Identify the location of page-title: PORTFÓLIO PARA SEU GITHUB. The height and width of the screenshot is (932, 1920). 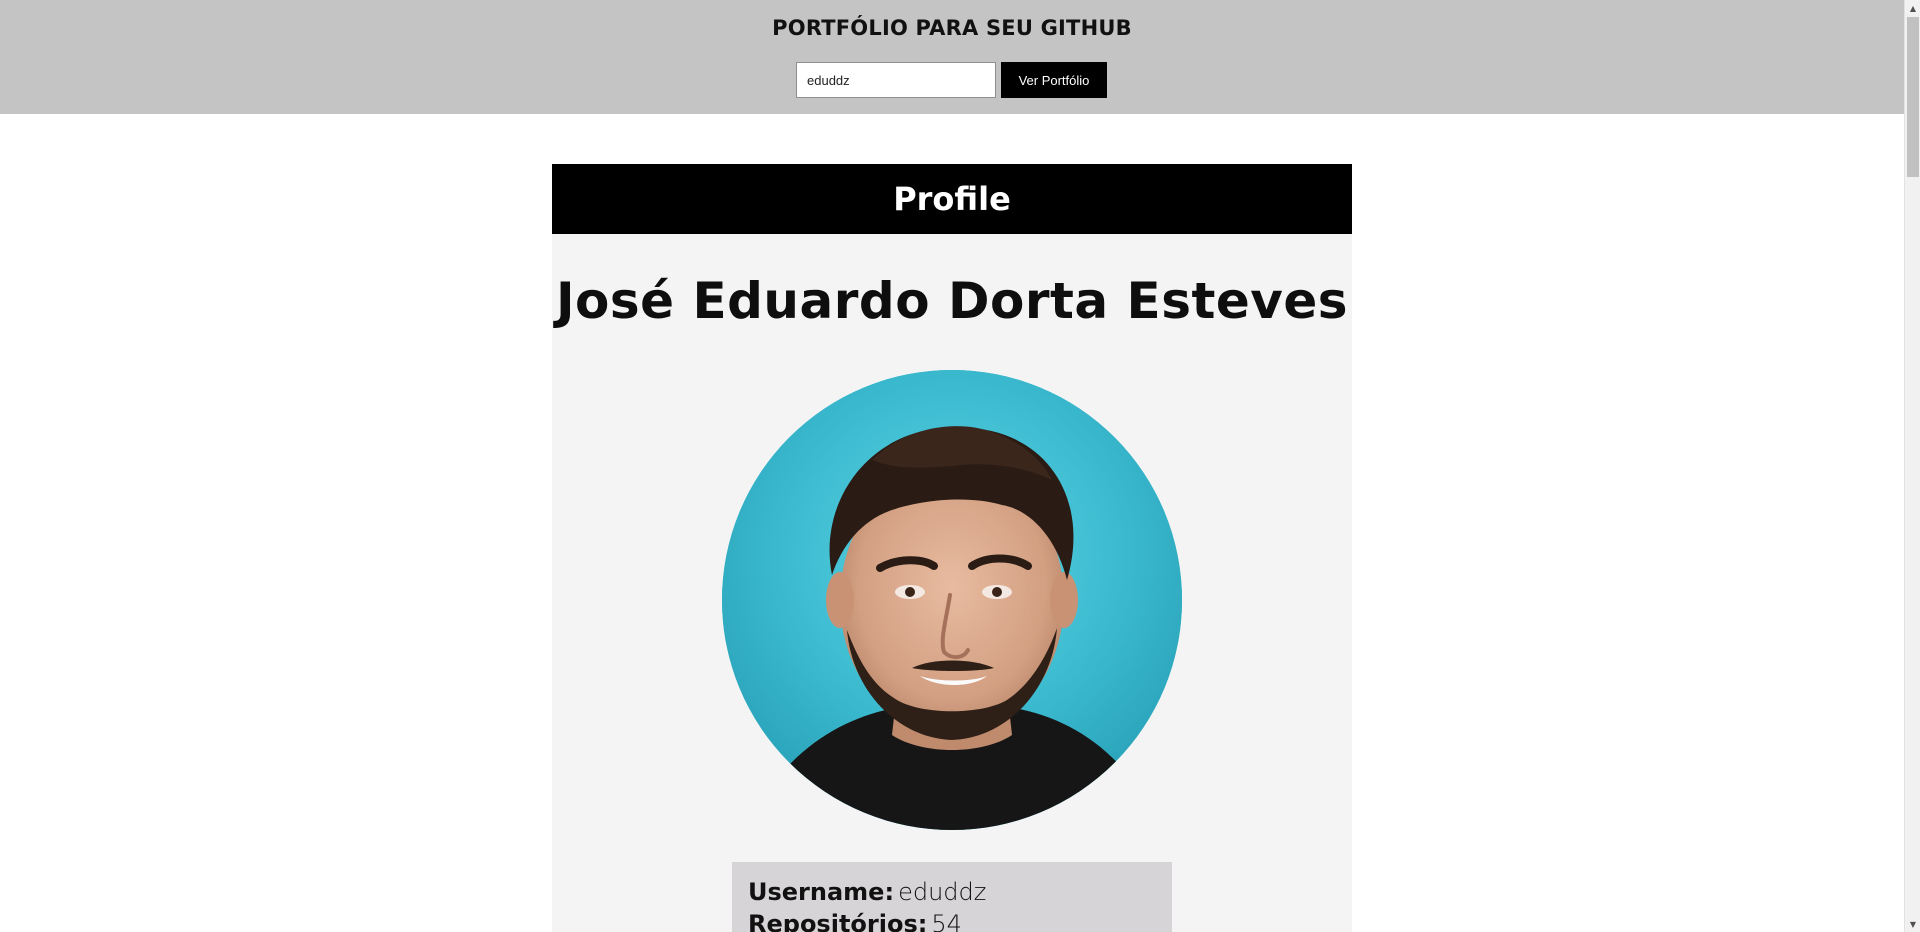
(952, 28).